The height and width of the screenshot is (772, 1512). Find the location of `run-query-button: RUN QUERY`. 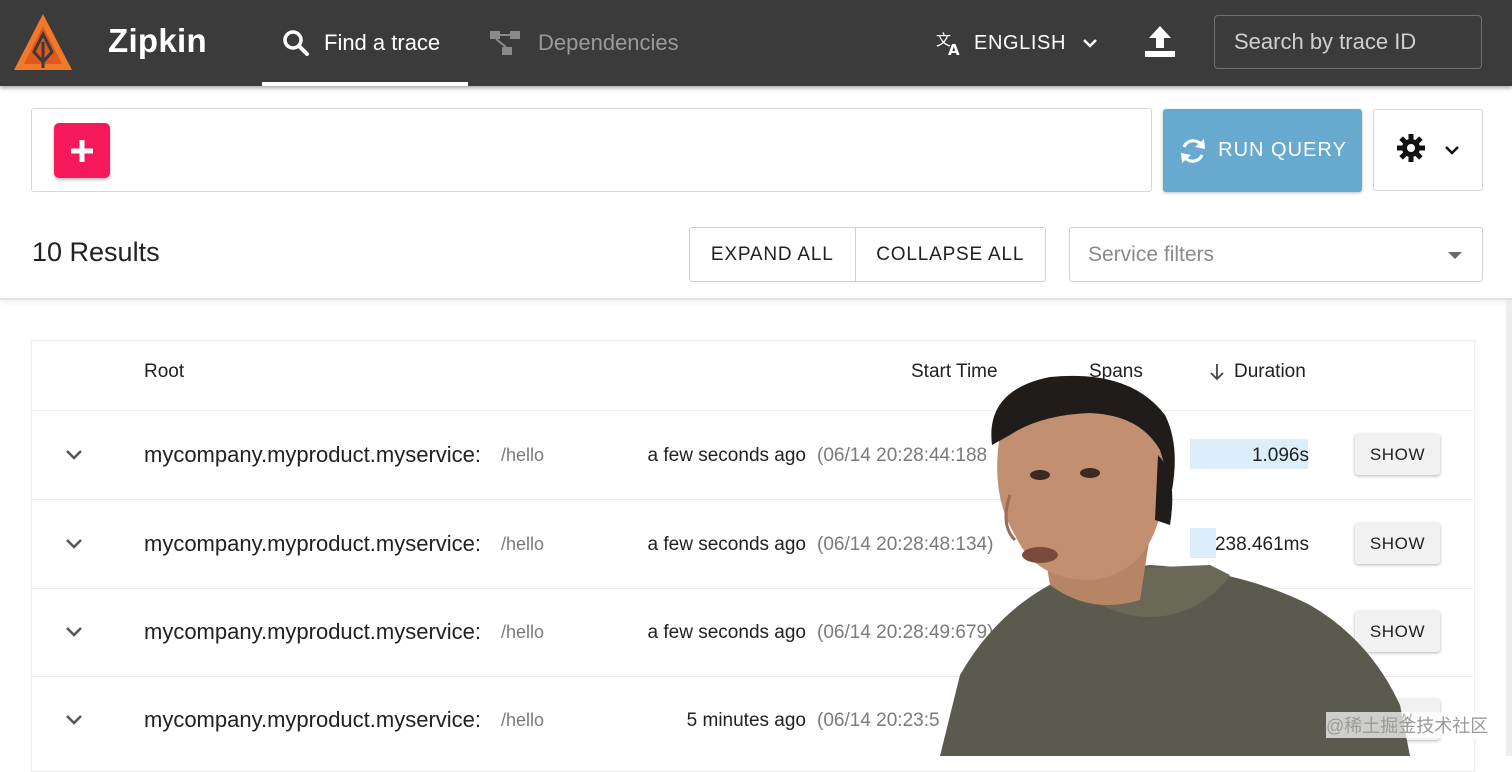

run-query-button: RUN QUERY is located at coordinates (1262, 150).